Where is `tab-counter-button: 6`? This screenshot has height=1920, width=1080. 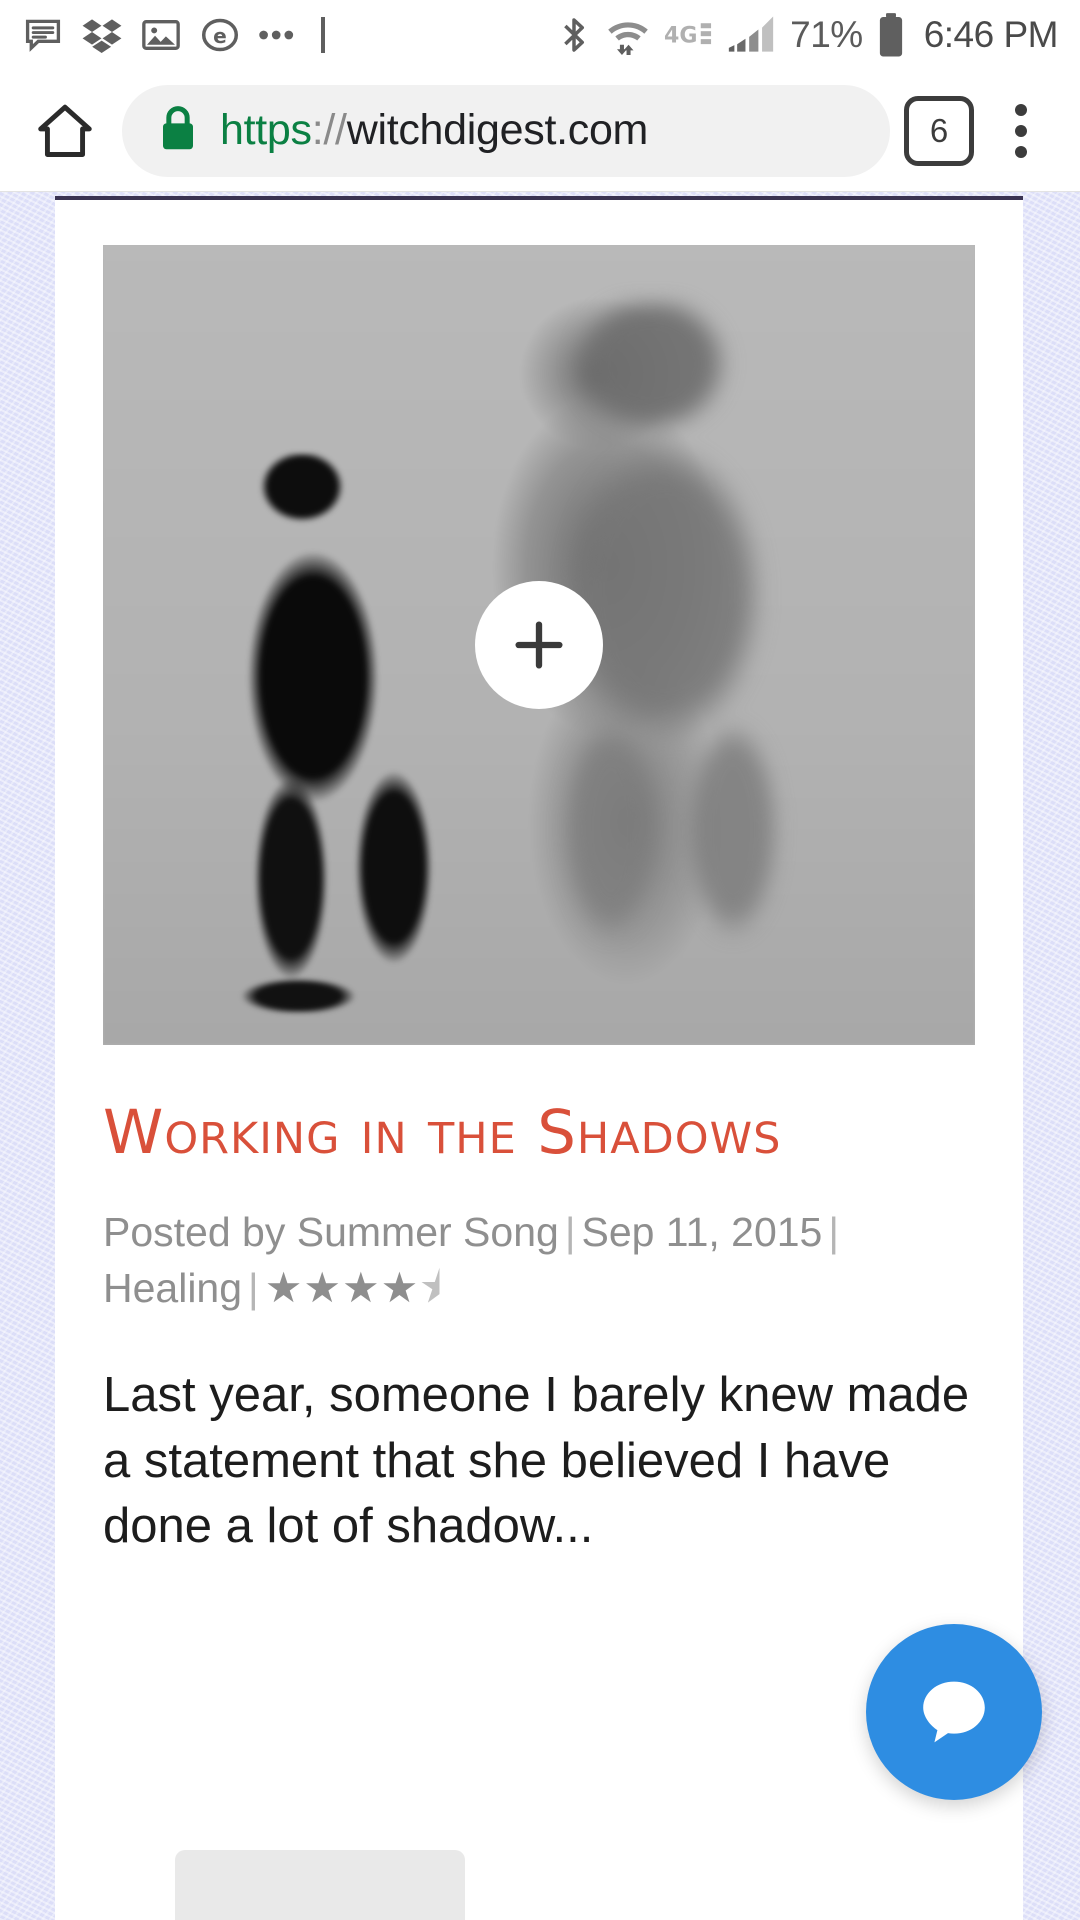 tab-counter-button: 6 is located at coordinates (939, 130).